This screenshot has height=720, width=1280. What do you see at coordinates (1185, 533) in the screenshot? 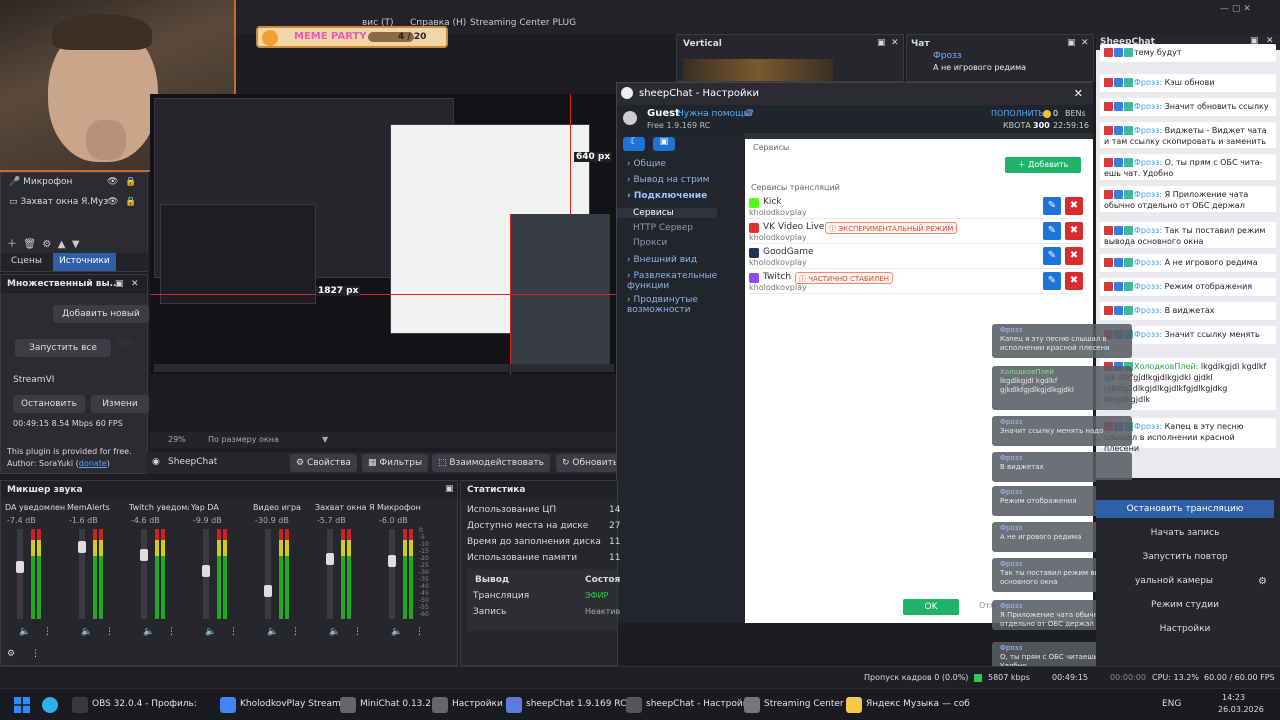
I see `start-record-button: Начать запись` at bounding box center [1185, 533].